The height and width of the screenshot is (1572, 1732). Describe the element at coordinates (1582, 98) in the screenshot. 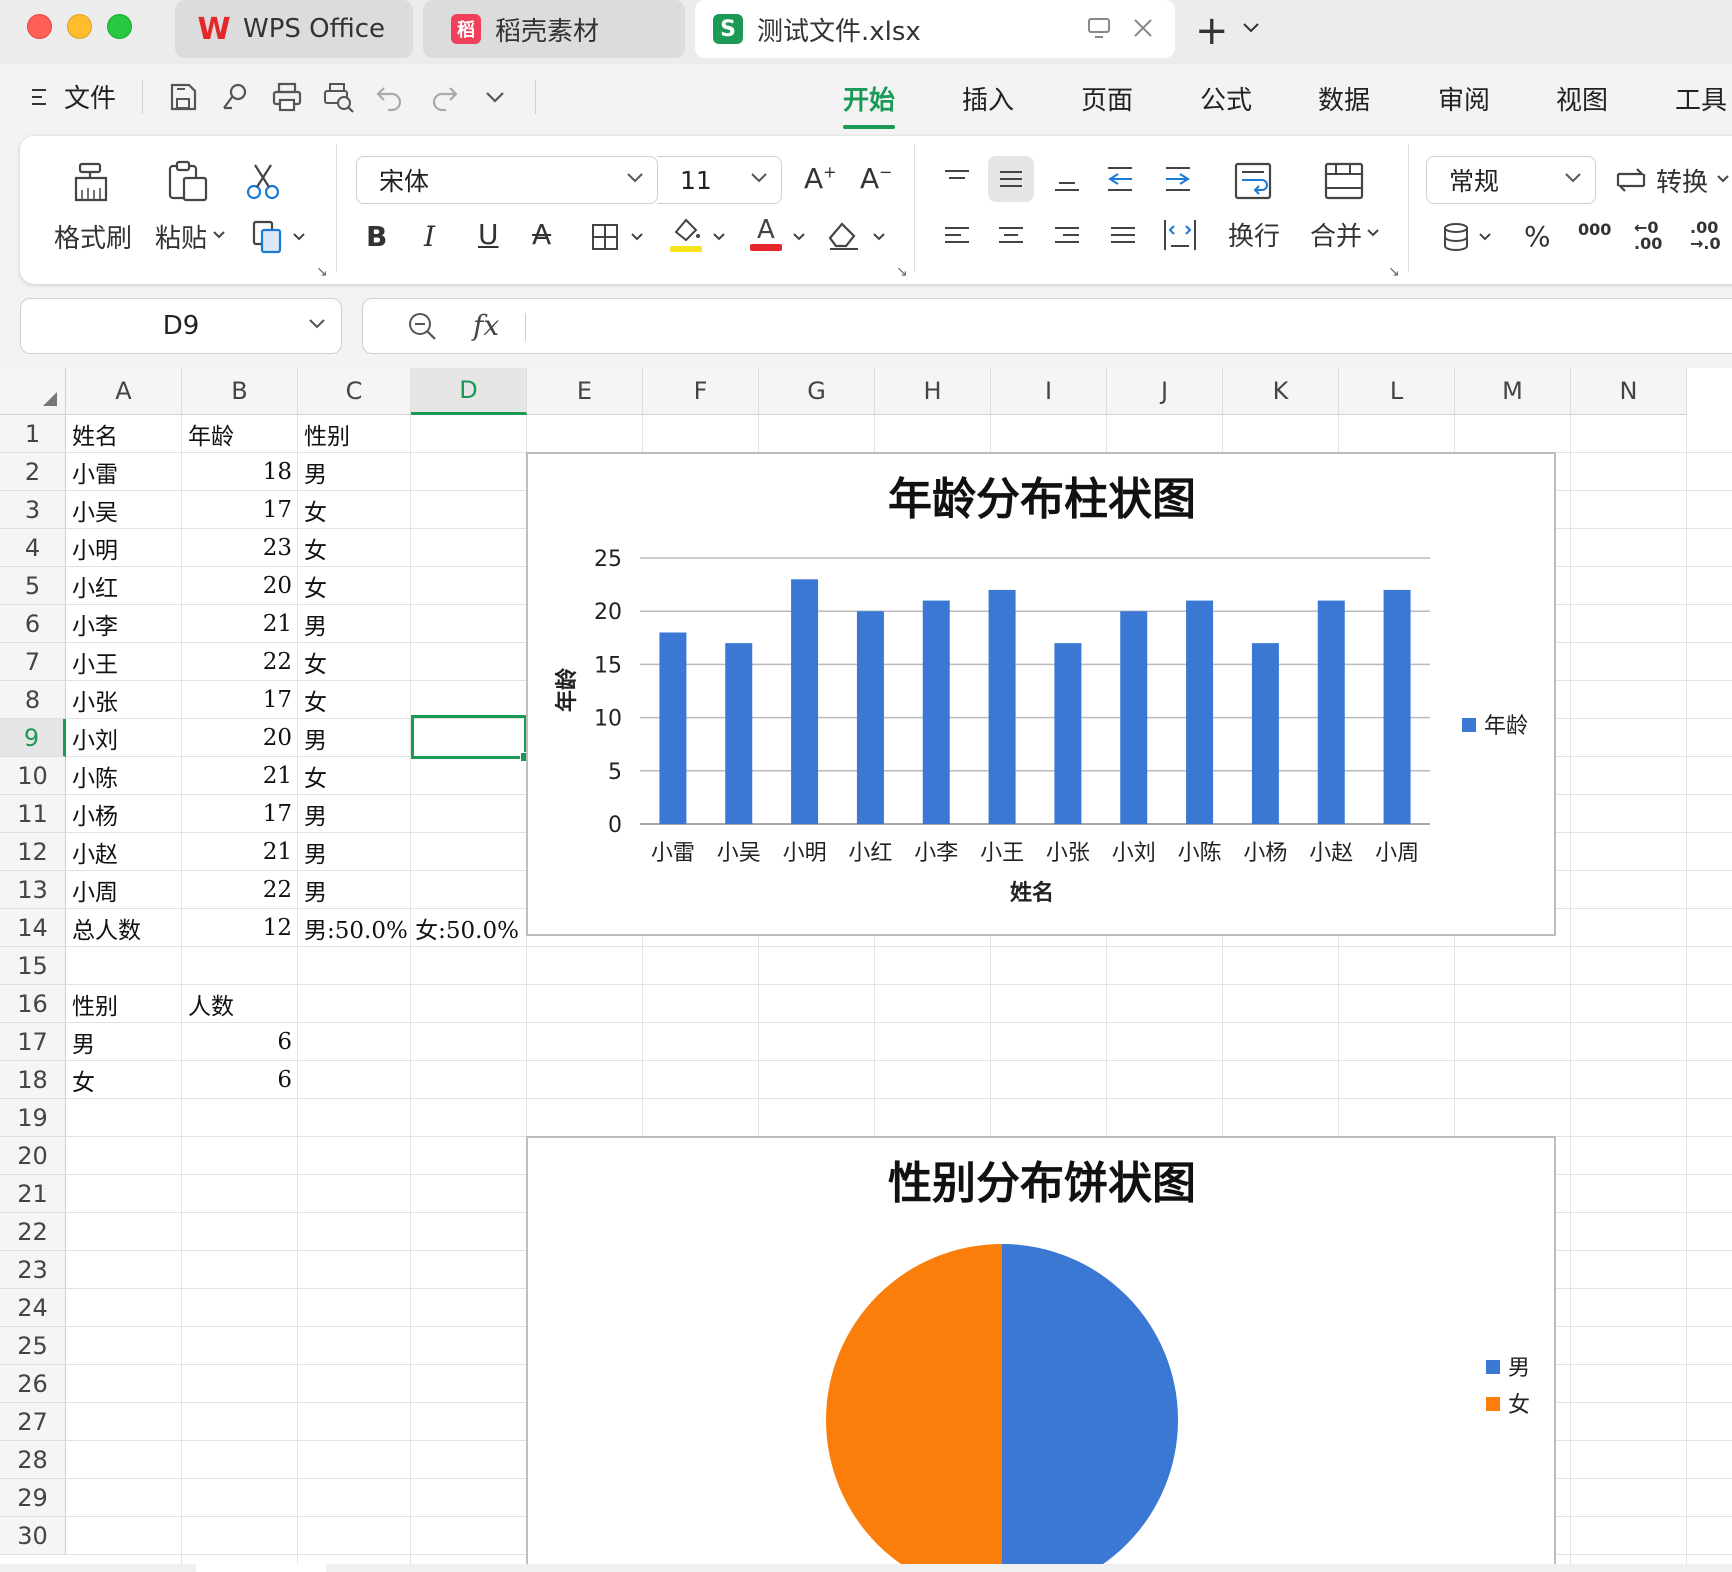

I see `tab-view: 视图` at that location.